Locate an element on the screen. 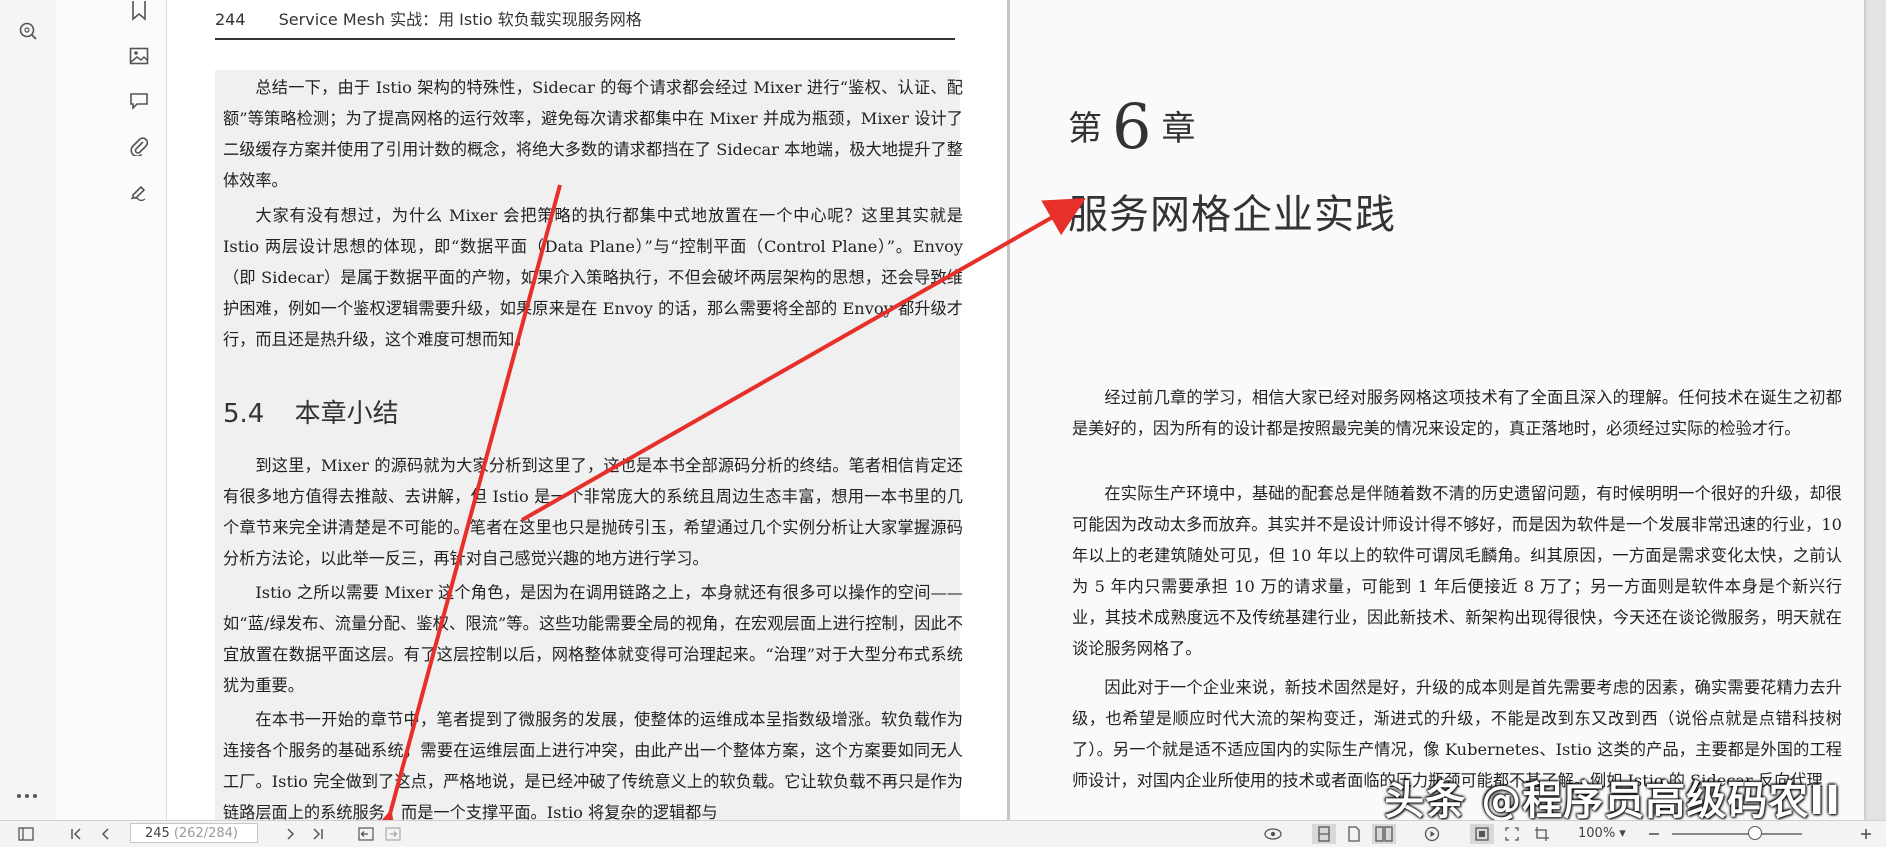 This screenshot has height=847, width=1886. crop-icon is located at coordinates (1542, 834).